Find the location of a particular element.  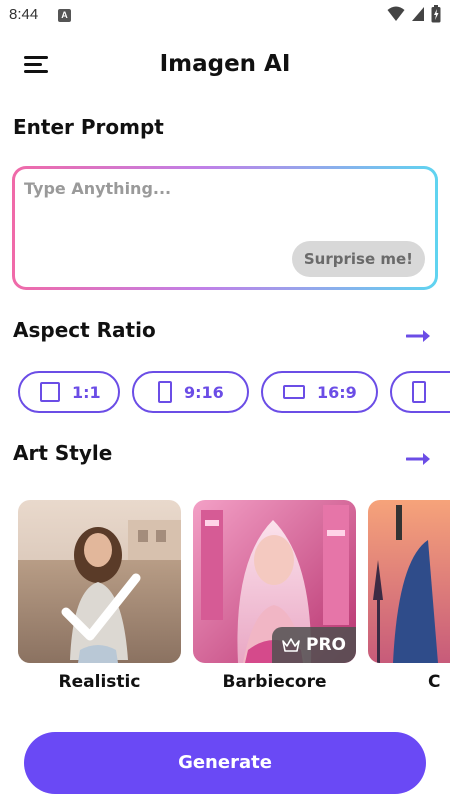

aspect-ratio-chip-9-16: 9:16 is located at coordinates (190, 392).